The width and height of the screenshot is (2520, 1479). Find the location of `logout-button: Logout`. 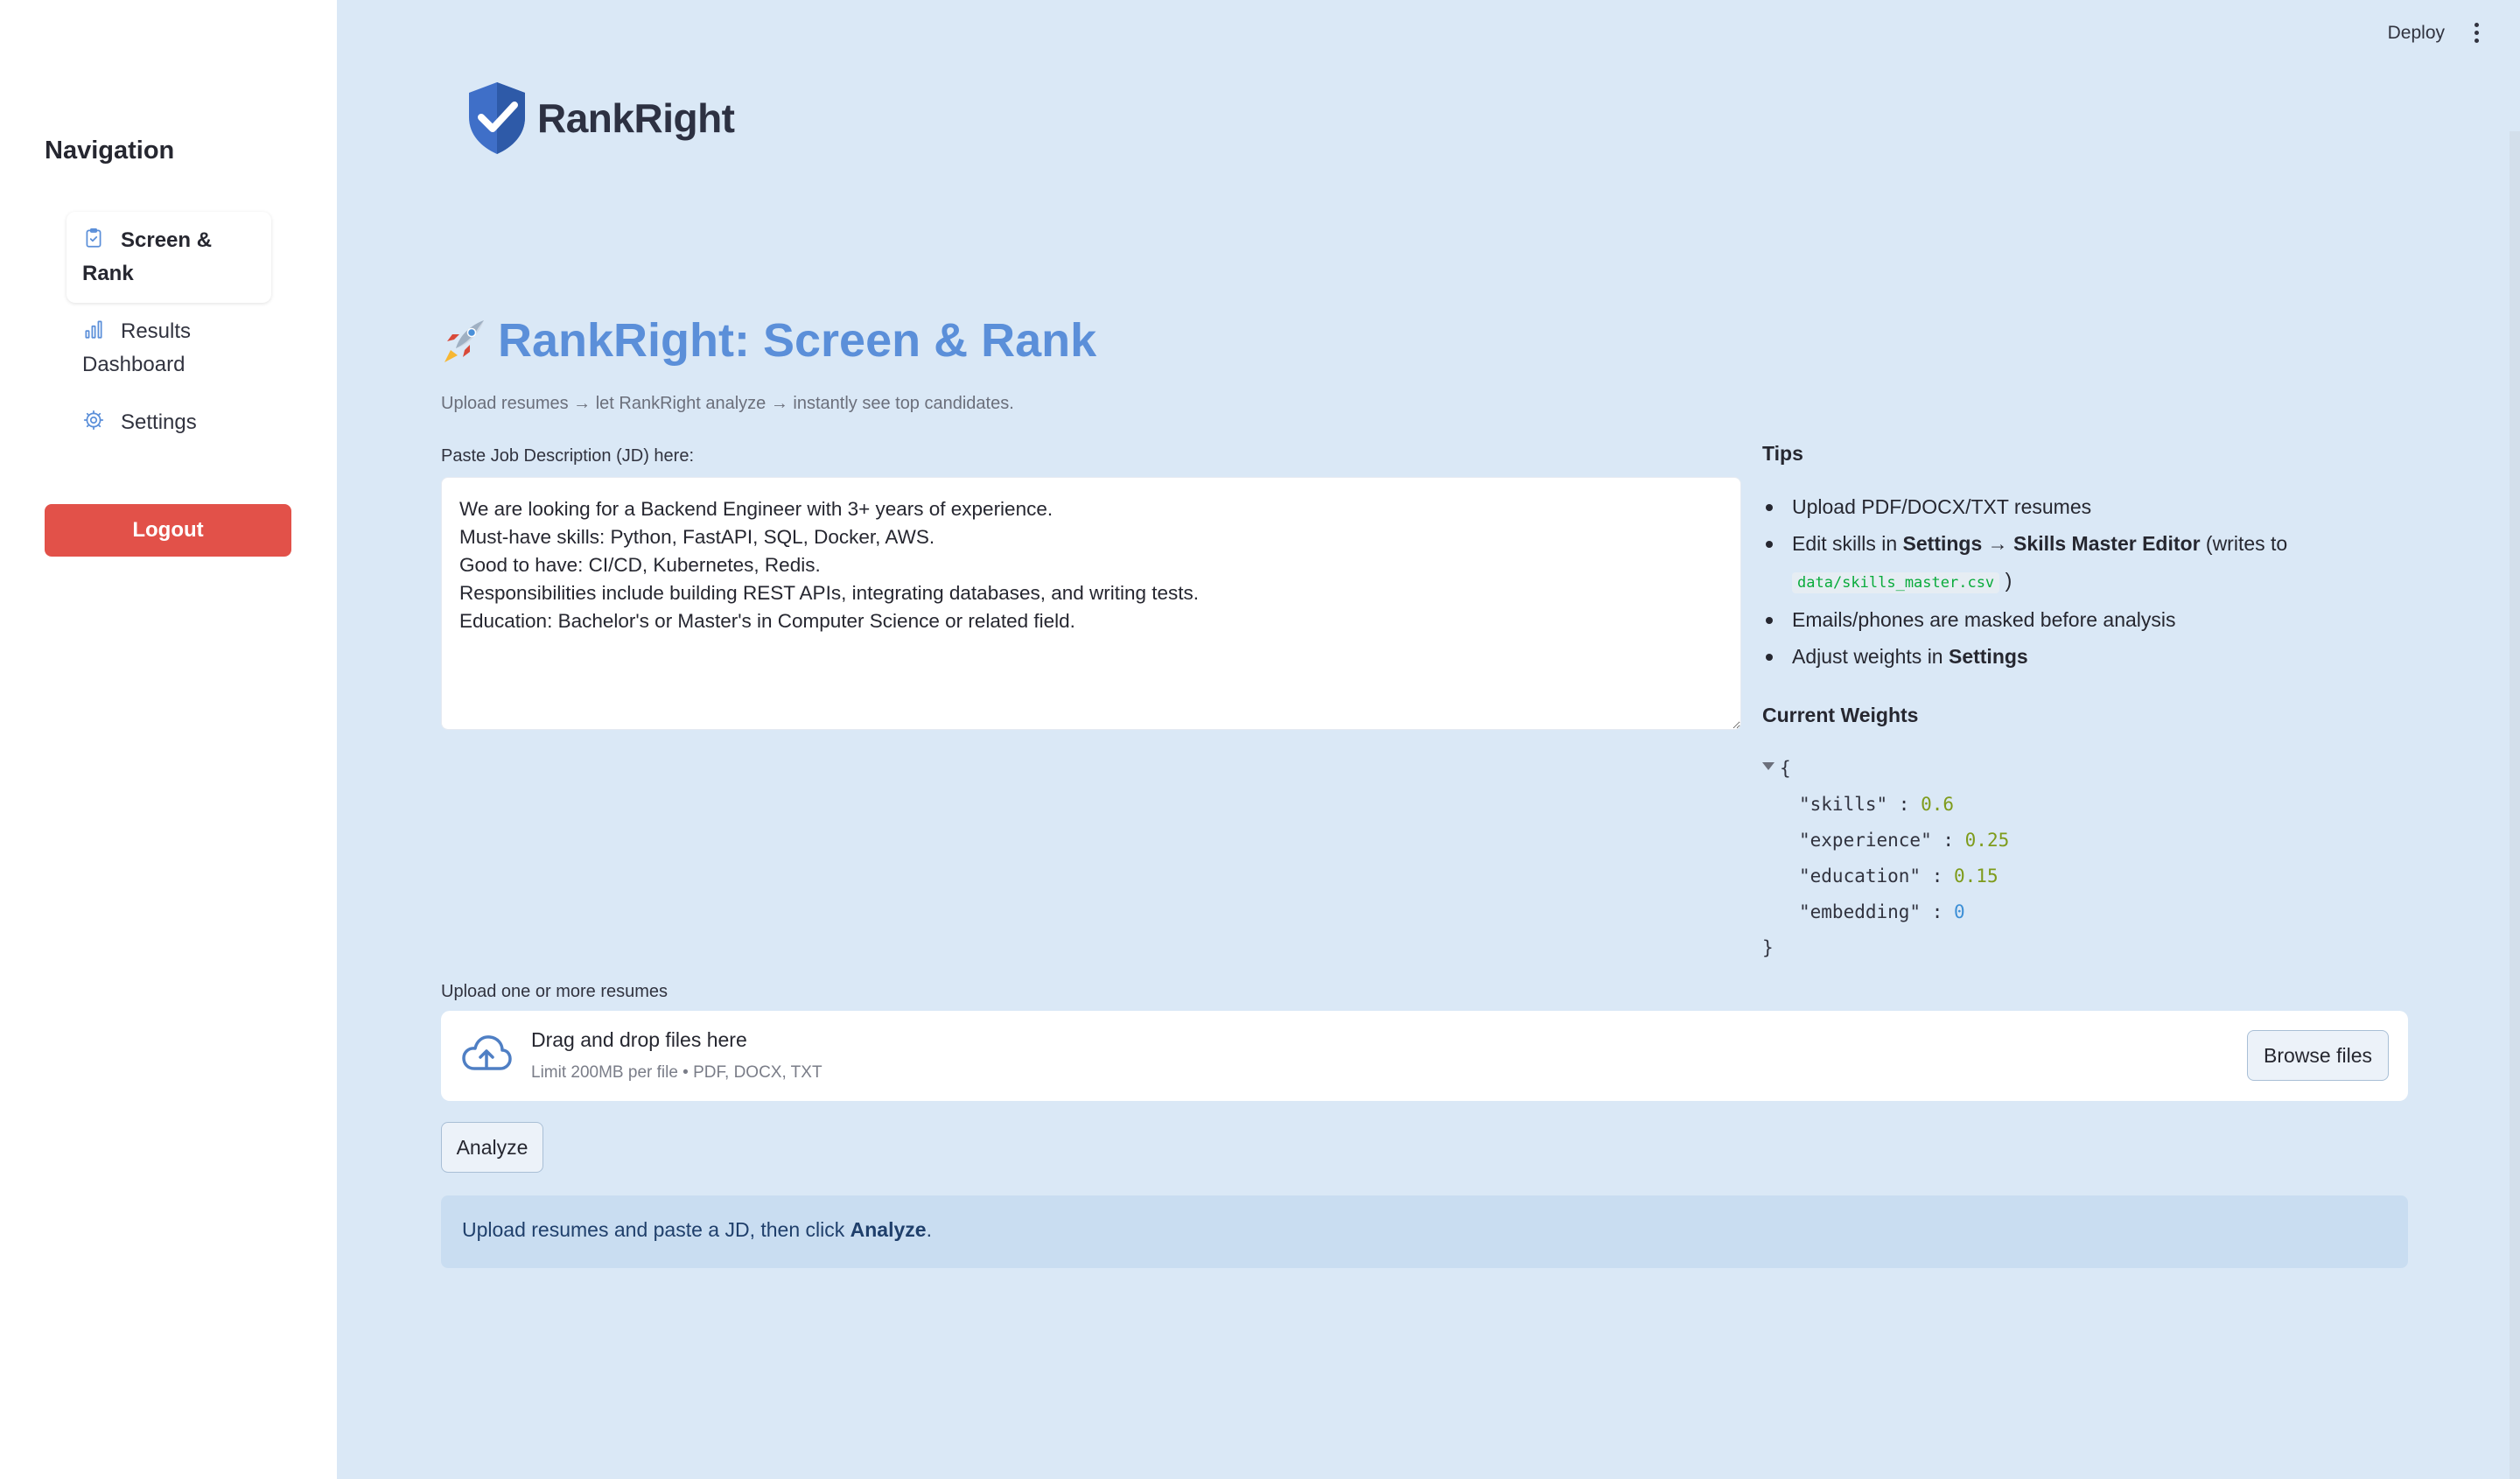

logout-button: Logout is located at coordinates (168, 531).